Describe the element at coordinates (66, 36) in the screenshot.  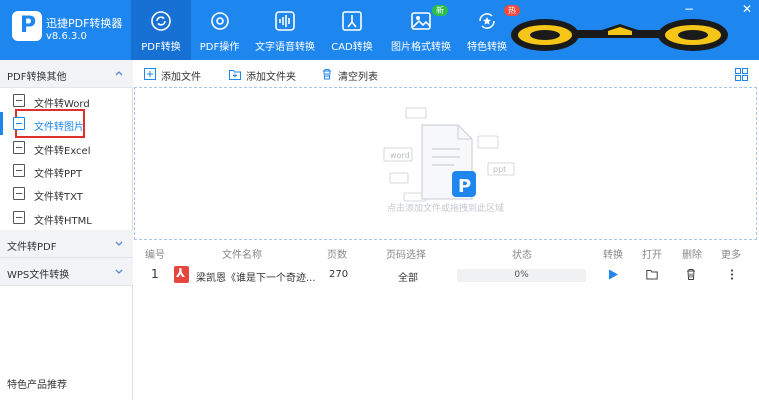
I see `app-version: v8.6.3.0` at that location.